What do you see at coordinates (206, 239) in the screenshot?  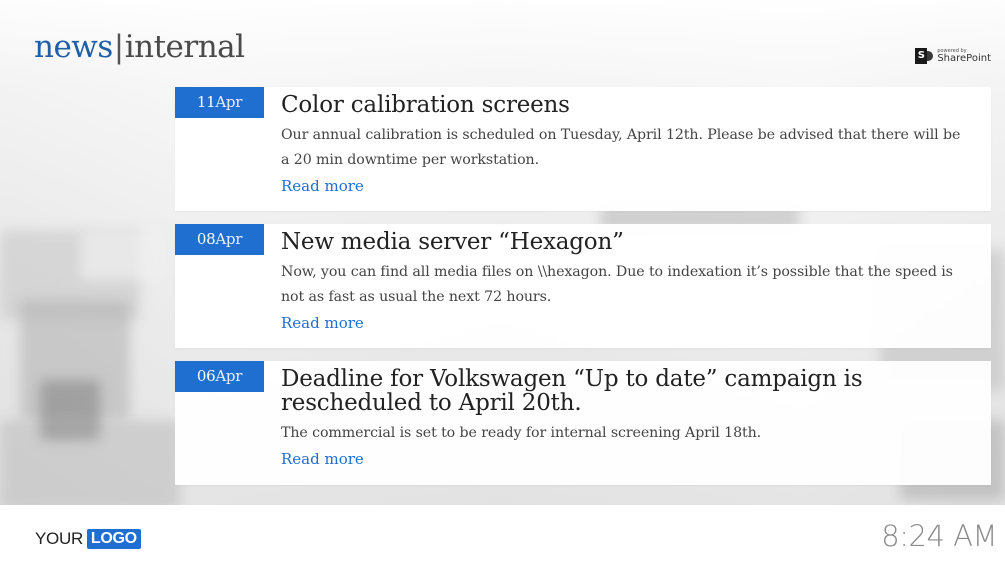 I see `date-day: 08` at bounding box center [206, 239].